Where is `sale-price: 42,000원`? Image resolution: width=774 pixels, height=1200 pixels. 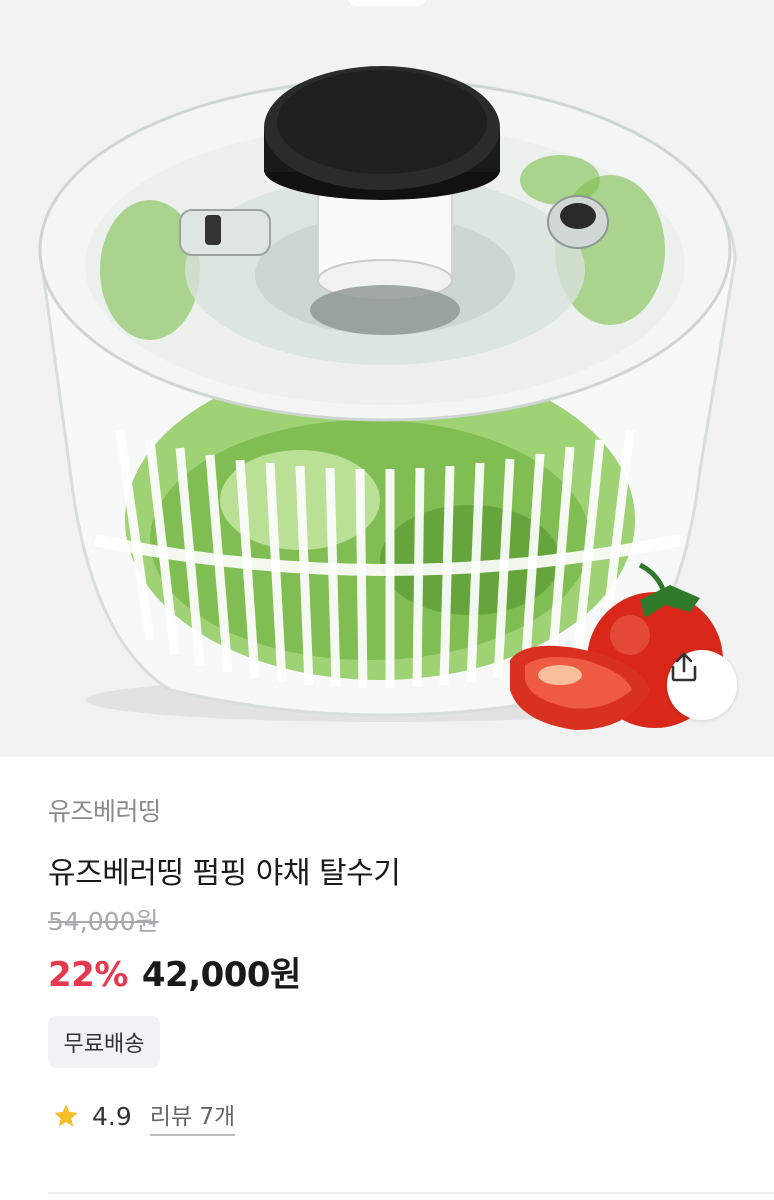 sale-price: 42,000원 is located at coordinates (221, 975).